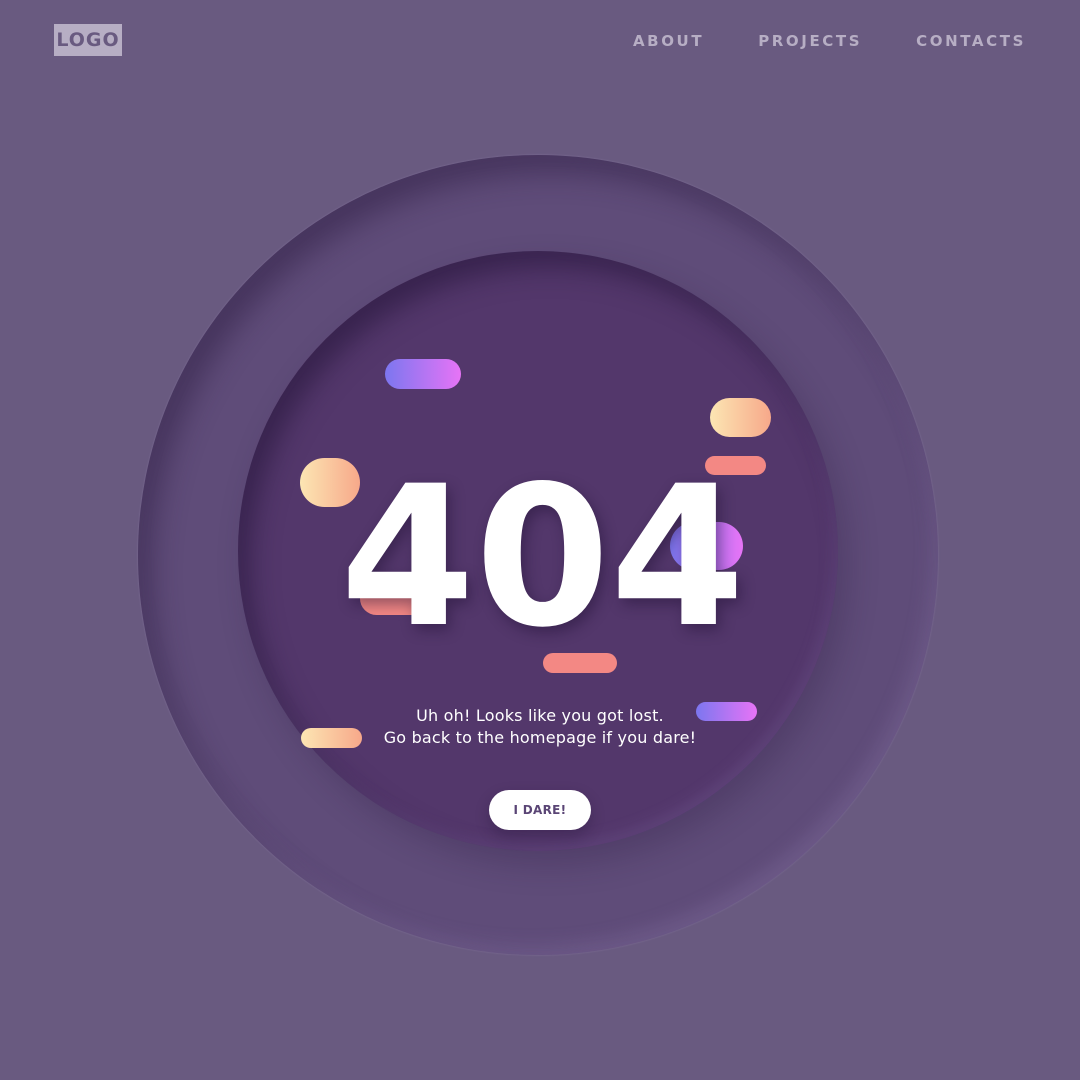  What do you see at coordinates (423, 374) in the screenshot?
I see `decor-pill-purple-top` at bounding box center [423, 374].